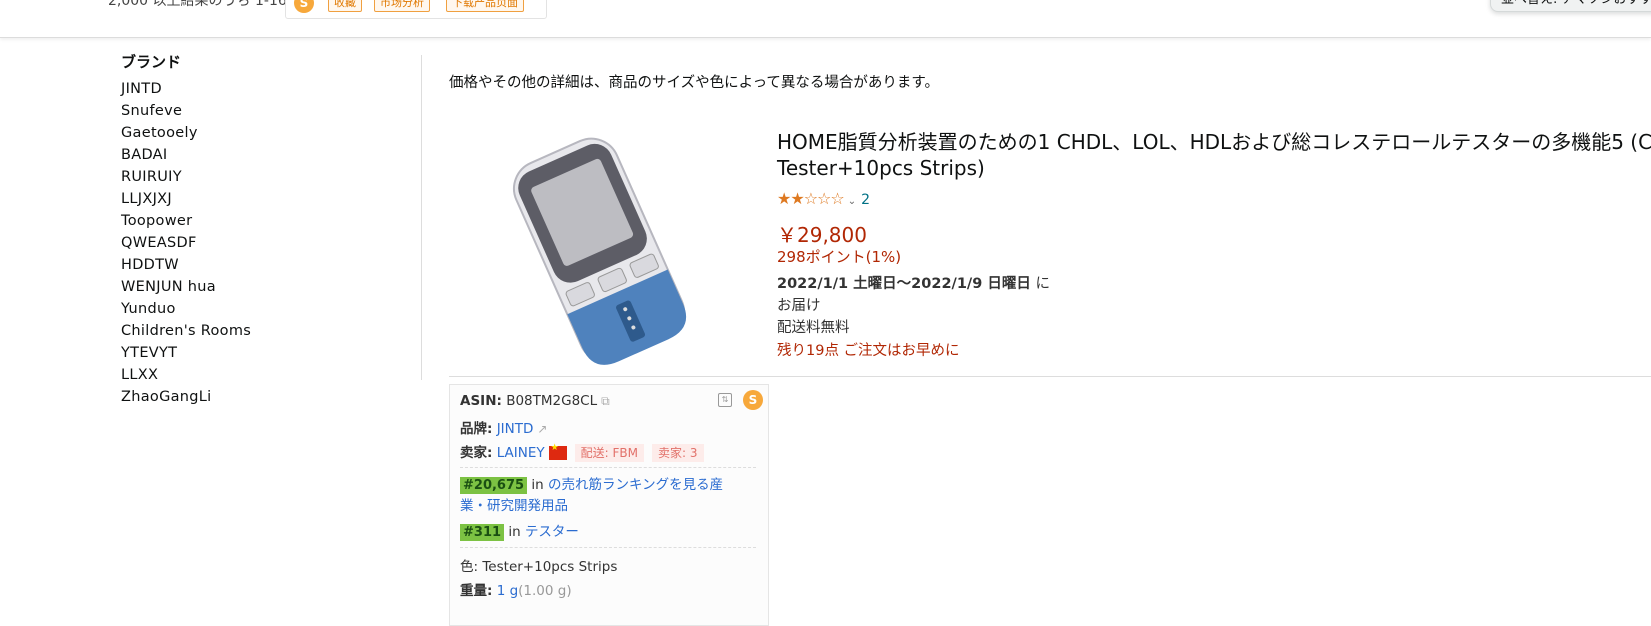  What do you see at coordinates (557, 451) in the screenshot?
I see `china-flag-icon` at bounding box center [557, 451].